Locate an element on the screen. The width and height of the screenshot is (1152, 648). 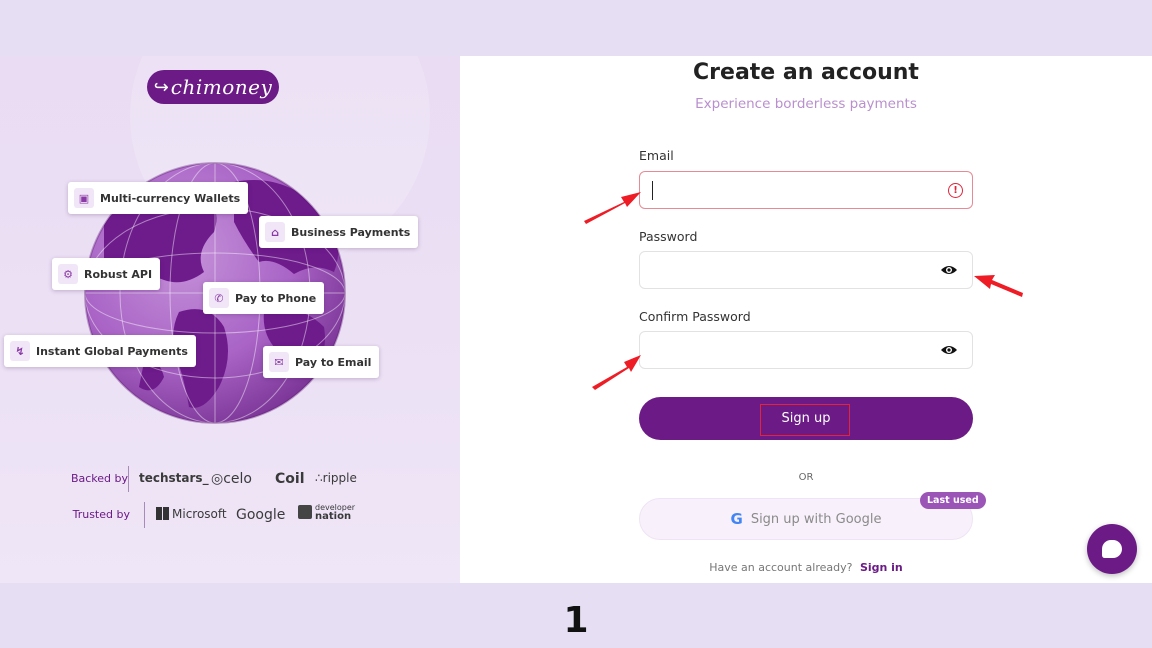
celo-logo: ◎celo is located at coordinates (231, 479).